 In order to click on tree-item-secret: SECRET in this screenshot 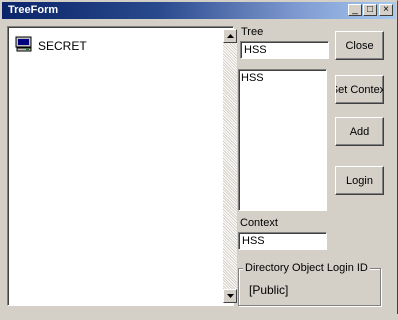, I will do `click(51, 45)`.